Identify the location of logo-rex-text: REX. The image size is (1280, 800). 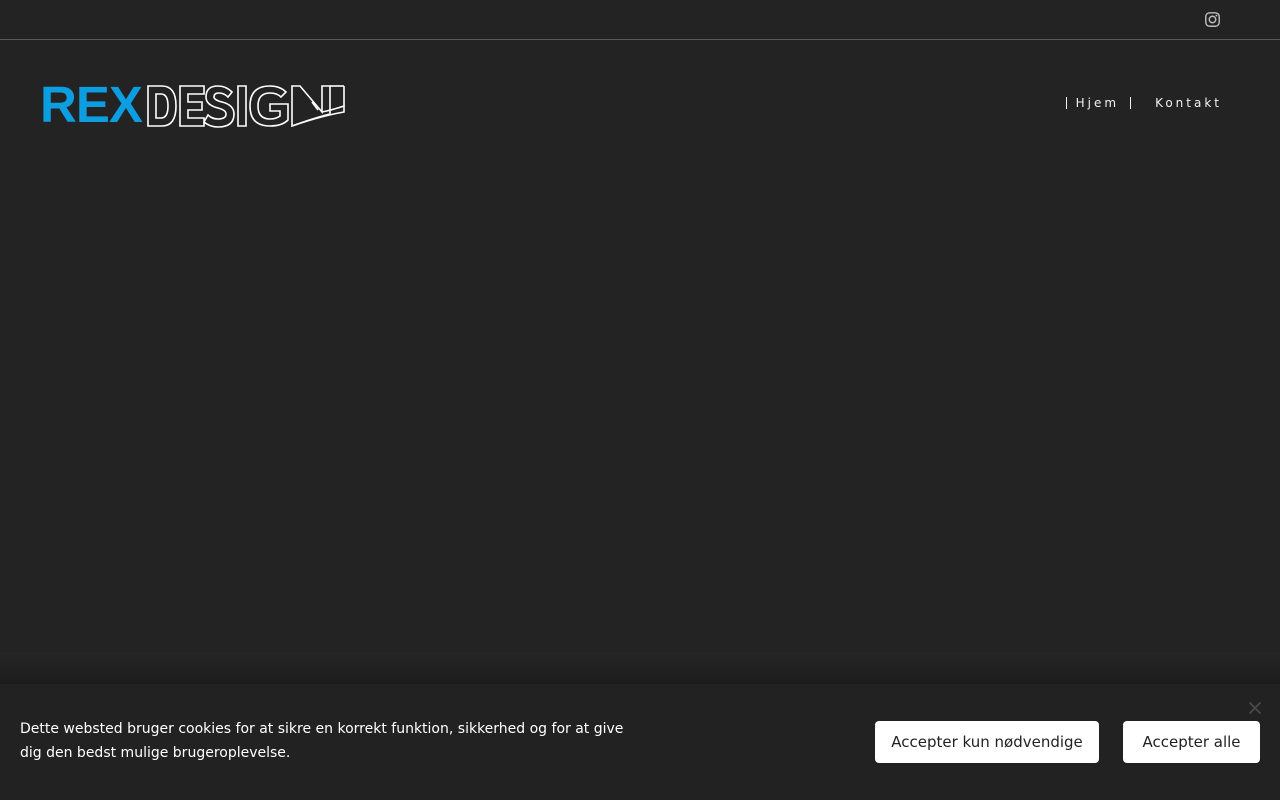
(91, 104).